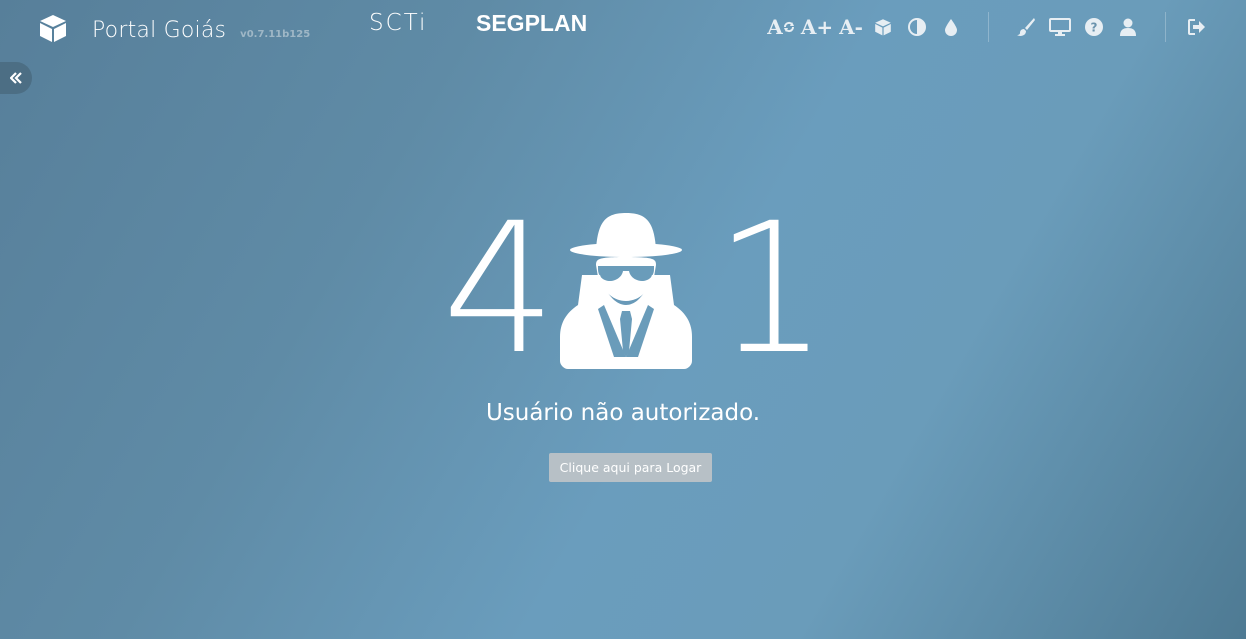 This screenshot has width=1246, height=639. I want to click on toolbar: A A+ A- ?, so click(986, 27).